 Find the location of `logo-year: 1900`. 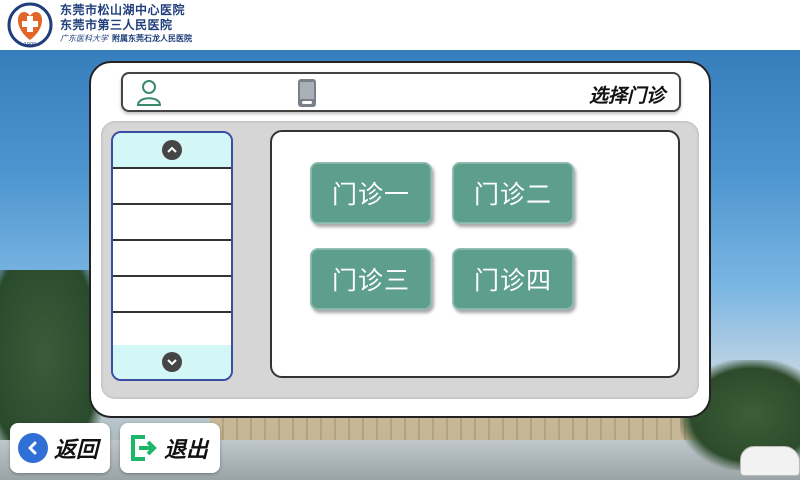

logo-year: 1900 is located at coordinates (30, 45).